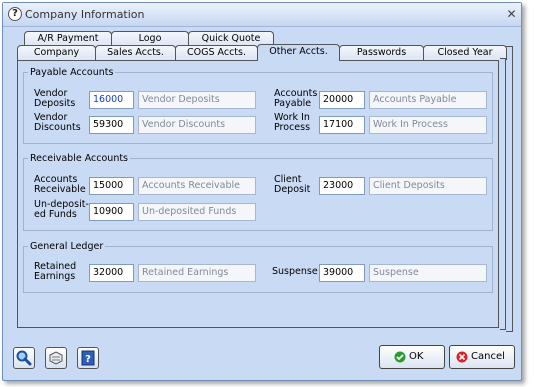 This screenshot has width=534, height=387. What do you see at coordinates (111, 273) in the screenshot?
I see `retained-earnings-account-input: 32000` at bounding box center [111, 273].